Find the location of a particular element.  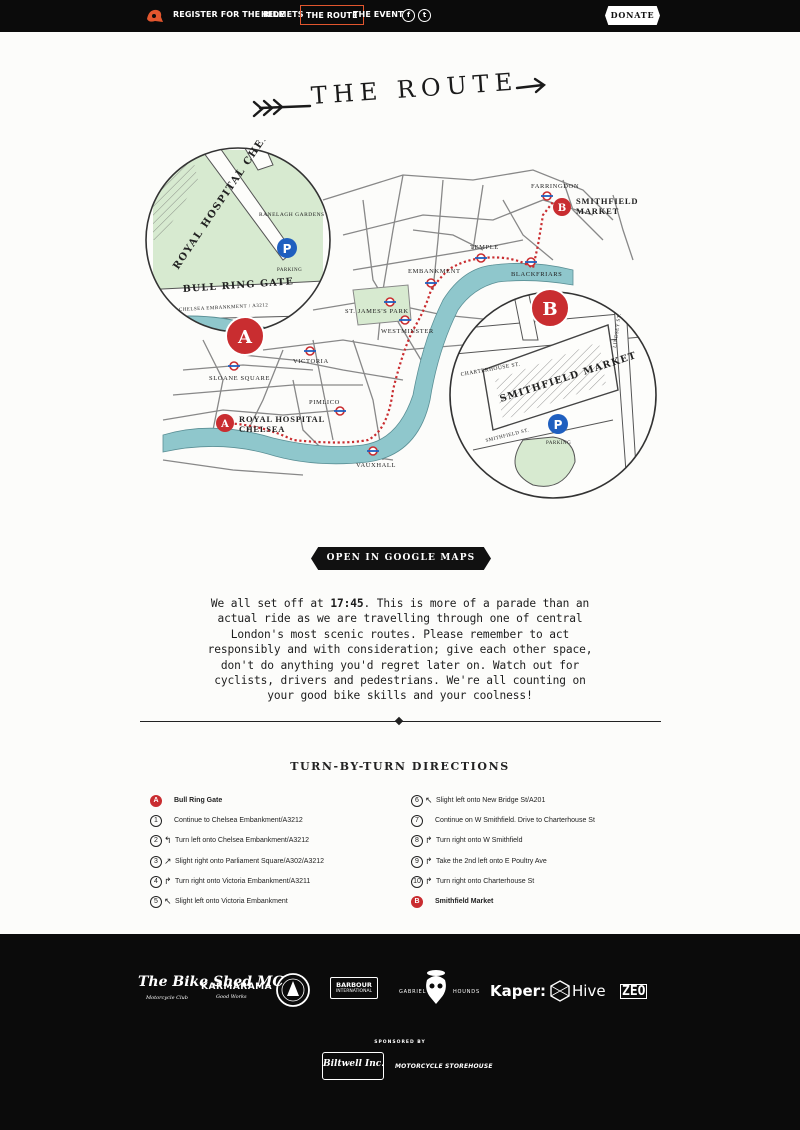

inset-b-marker: B is located at coordinates (549, 309).